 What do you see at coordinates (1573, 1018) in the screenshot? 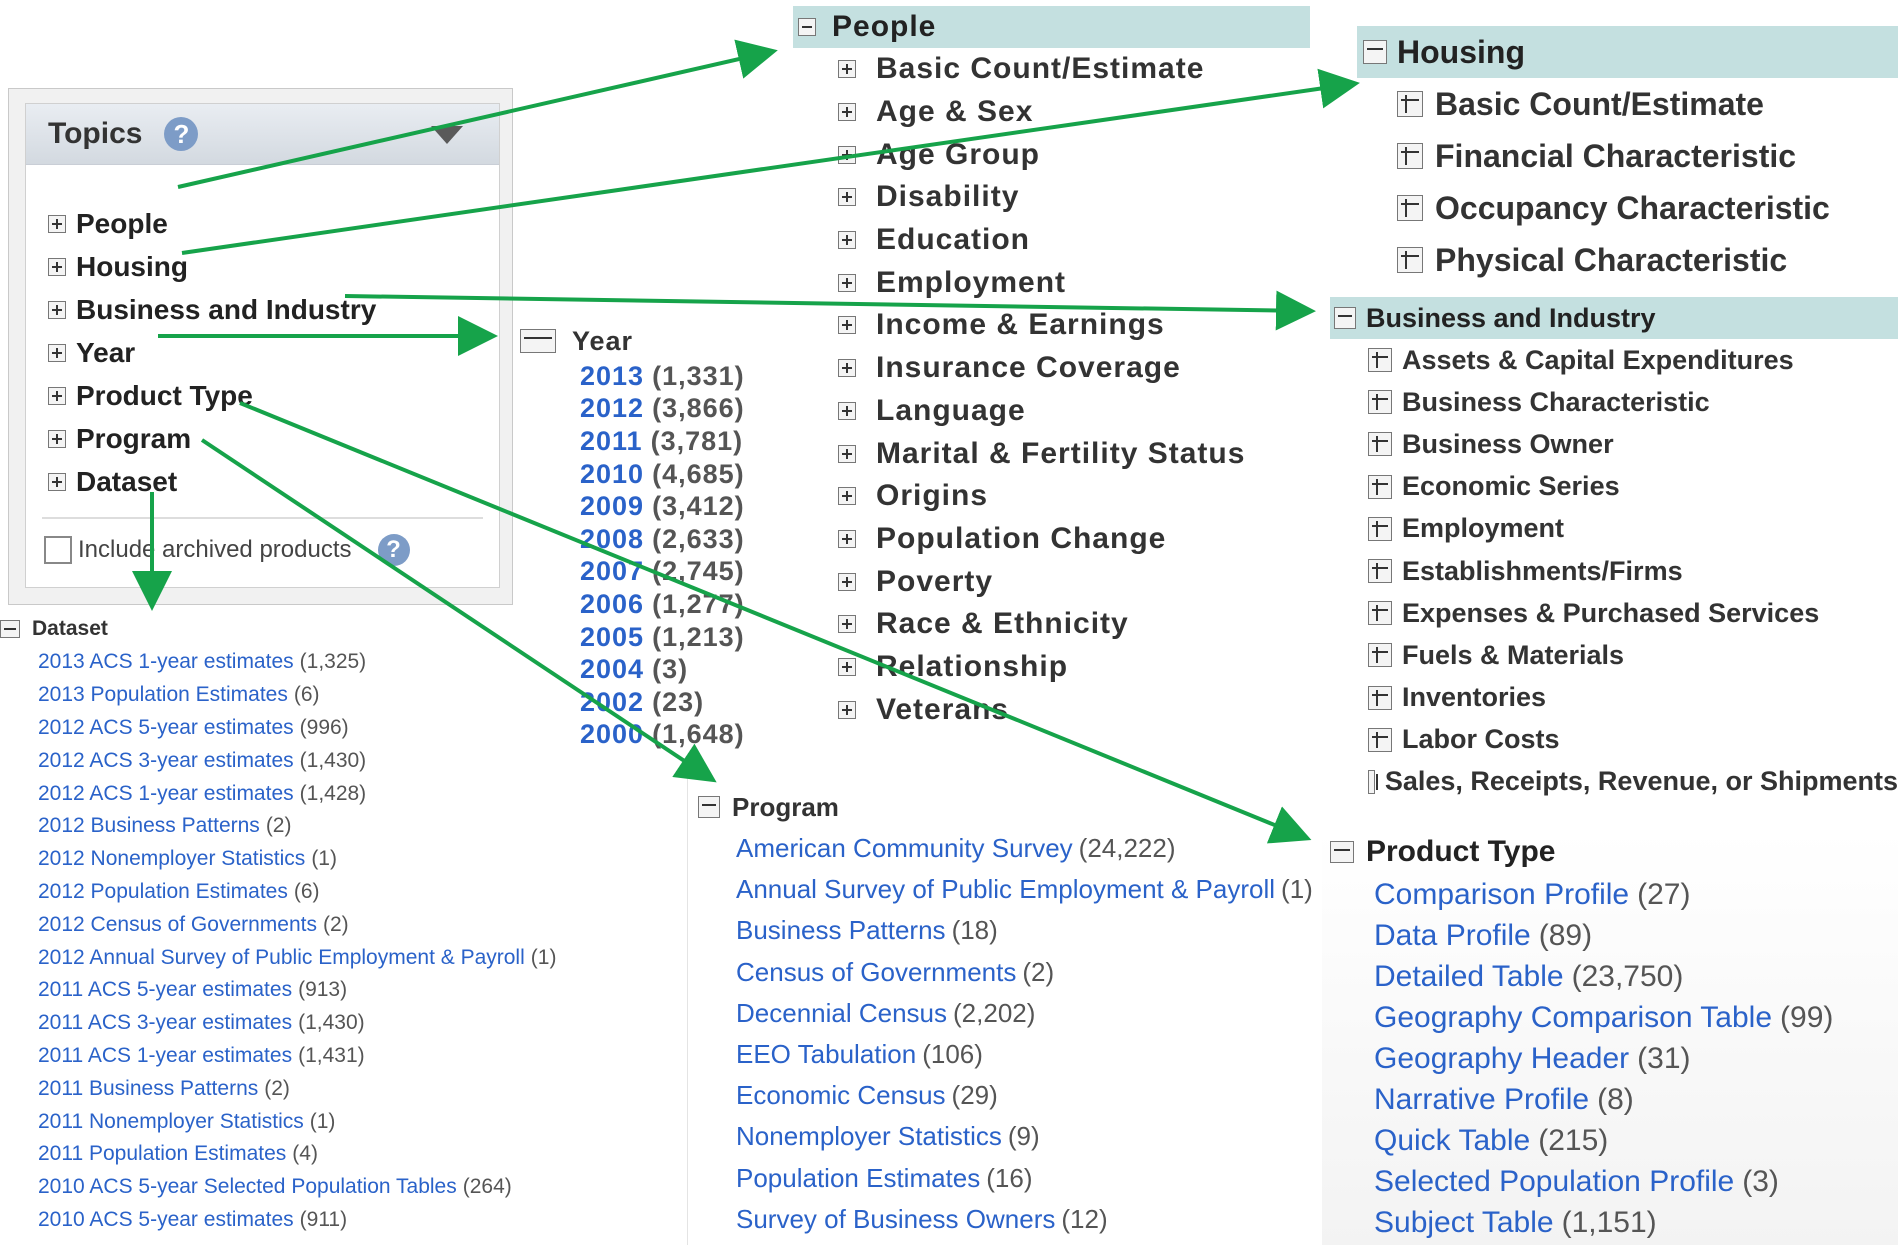
I see `item-link: Geography Comparison Table` at bounding box center [1573, 1018].